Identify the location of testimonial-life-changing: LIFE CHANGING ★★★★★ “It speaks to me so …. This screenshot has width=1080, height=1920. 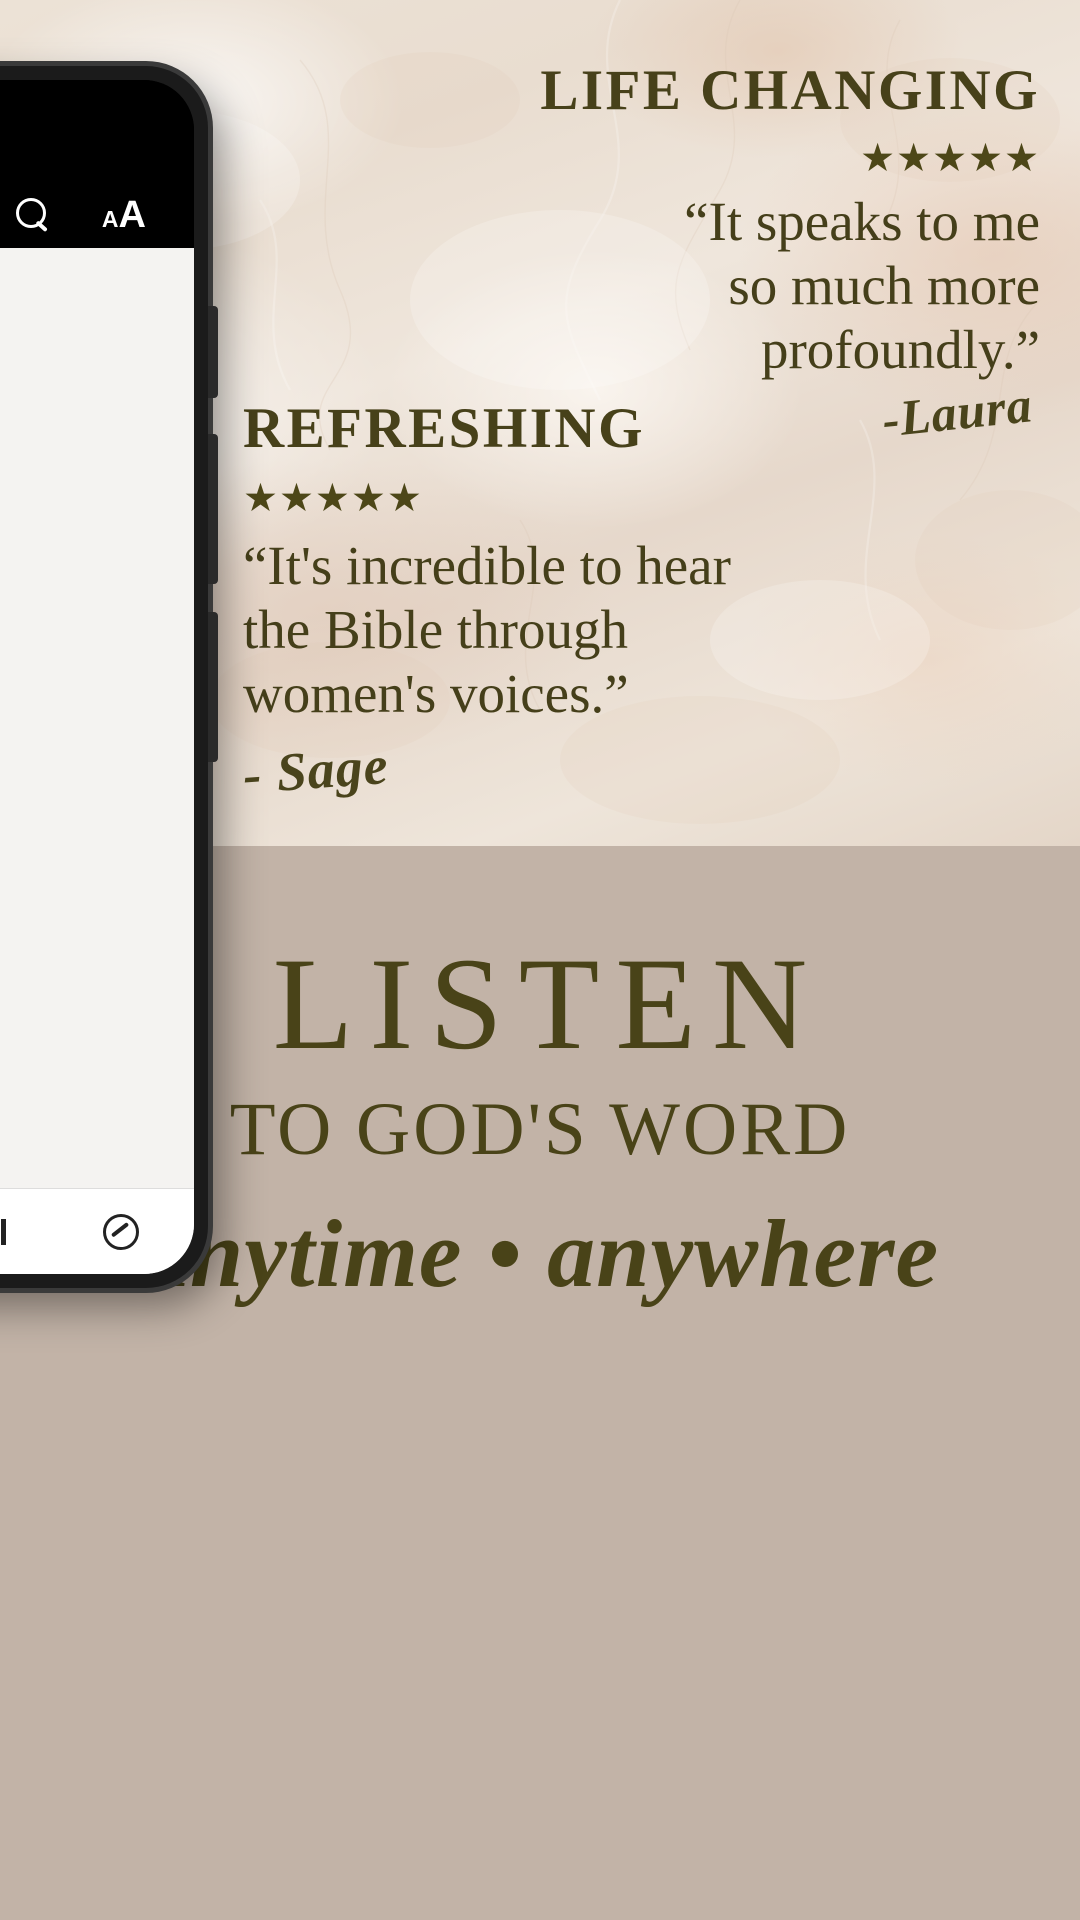
(690, 253).